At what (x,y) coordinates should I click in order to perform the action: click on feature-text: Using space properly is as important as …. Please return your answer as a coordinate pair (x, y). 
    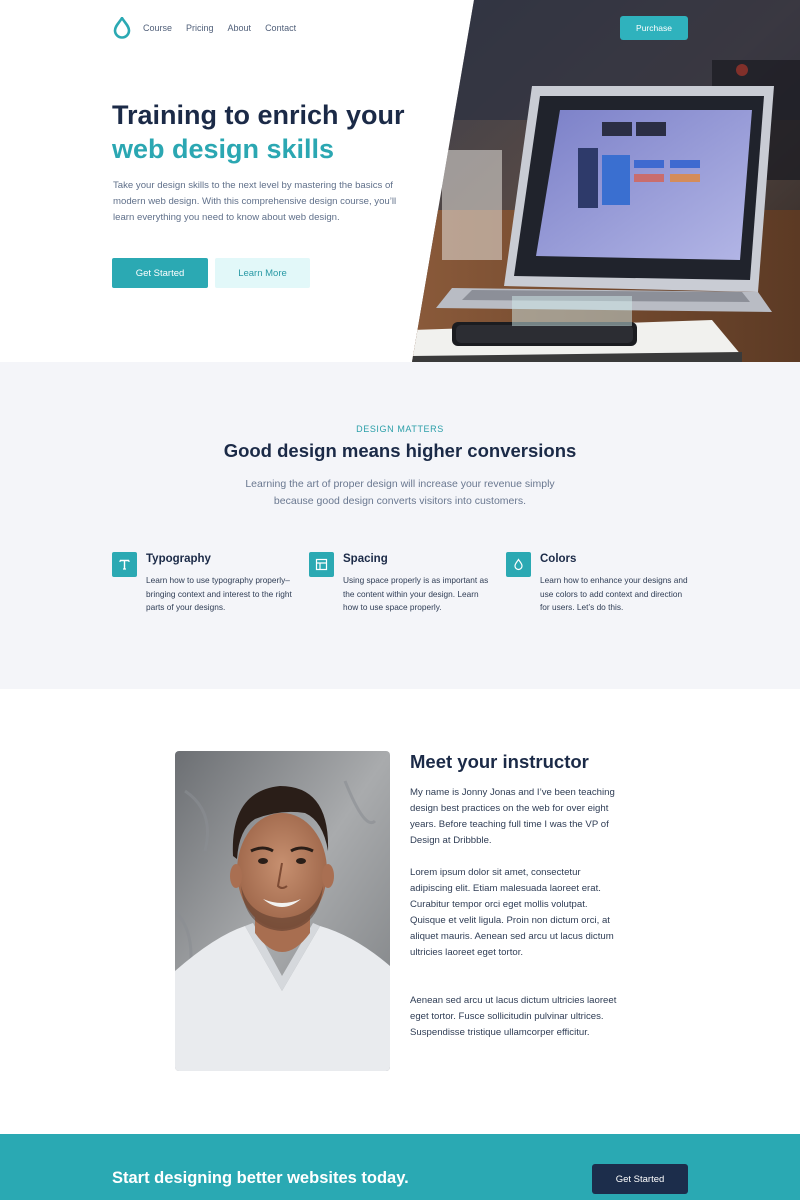
    Looking at the image, I should click on (416, 593).